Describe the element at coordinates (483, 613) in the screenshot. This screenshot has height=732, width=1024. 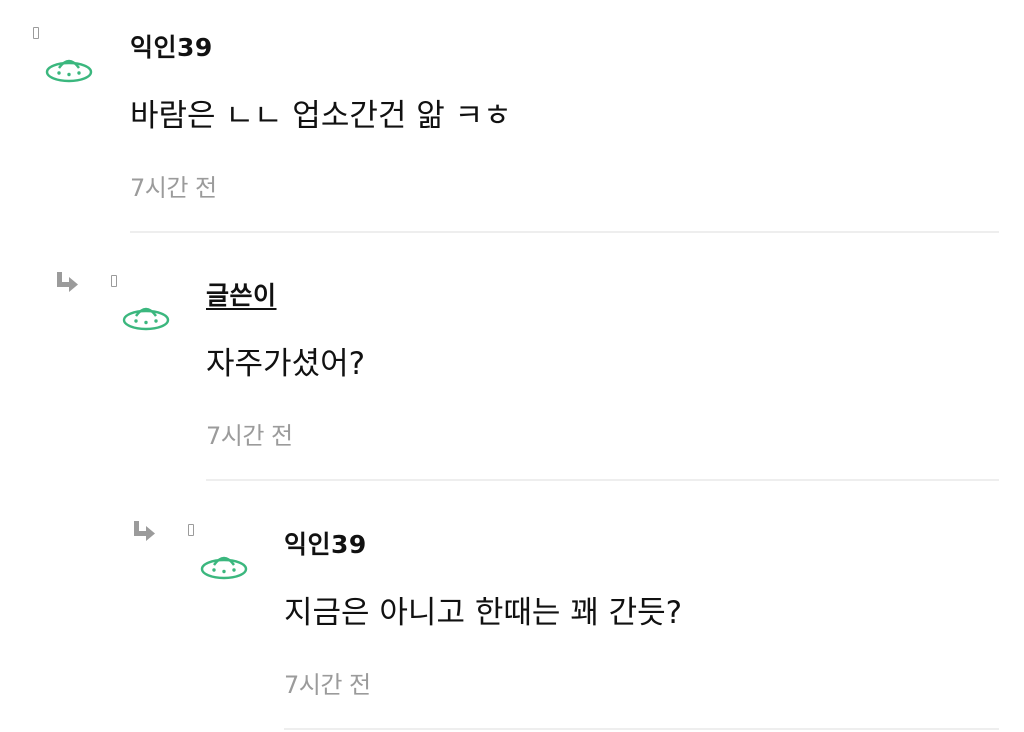
I see `comment-text: 지금은 아니고 한때는 꽤 간듯?` at that location.